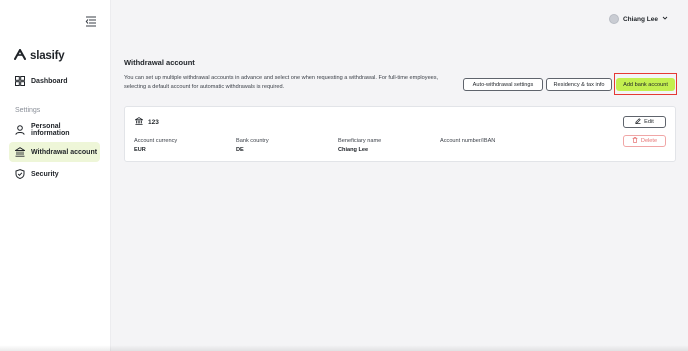 The image size is (688, 351). What do you see at coordinates (159, 62) in the screenshot?
I see `page-title: Withdrawal account` at bounding box center [159, 62].